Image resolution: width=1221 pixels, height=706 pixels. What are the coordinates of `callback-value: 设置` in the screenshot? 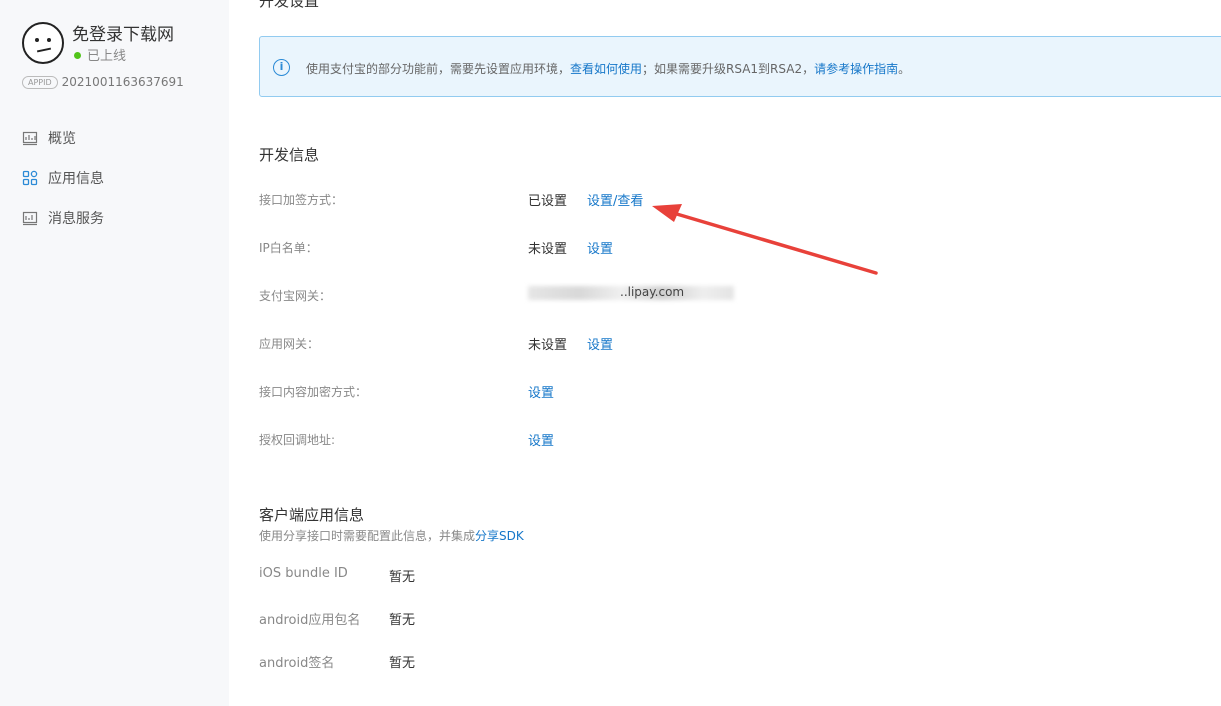 It's located at (541, 439).